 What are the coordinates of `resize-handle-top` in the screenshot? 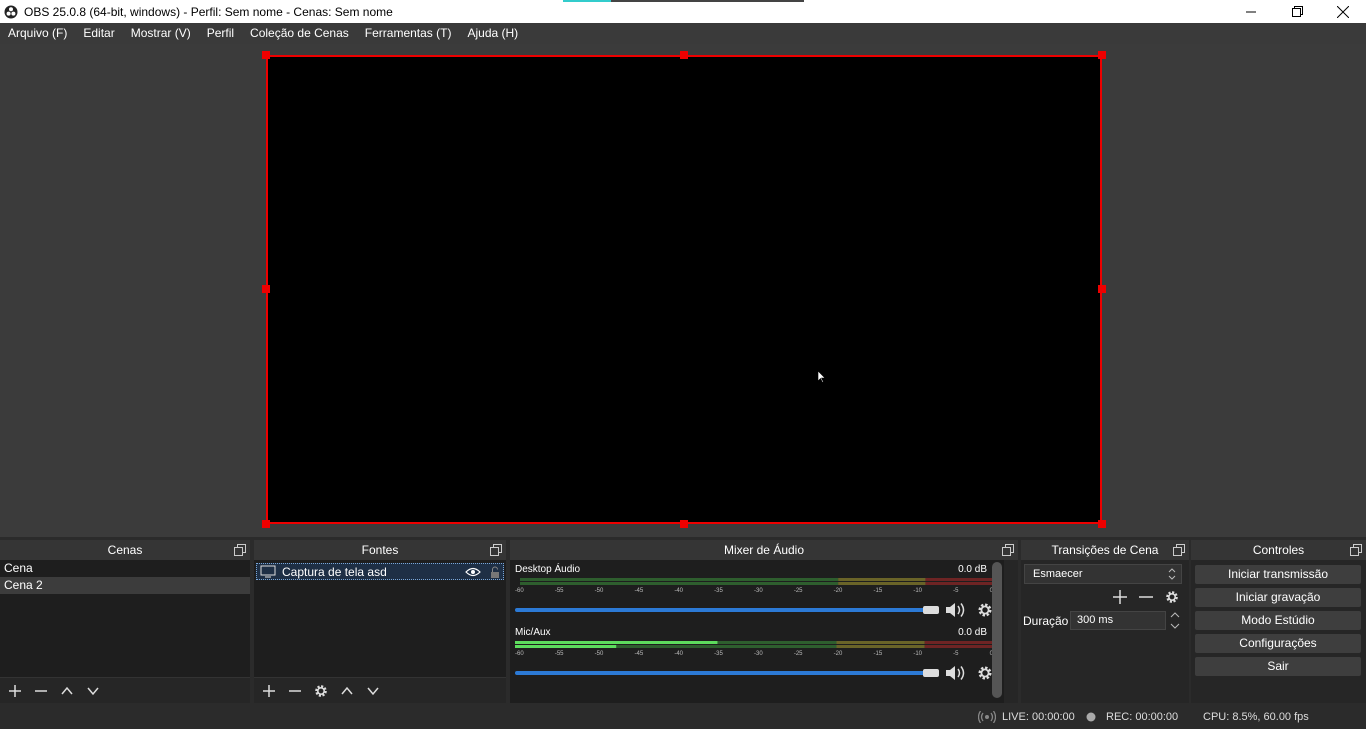 It's located at (684, 55).